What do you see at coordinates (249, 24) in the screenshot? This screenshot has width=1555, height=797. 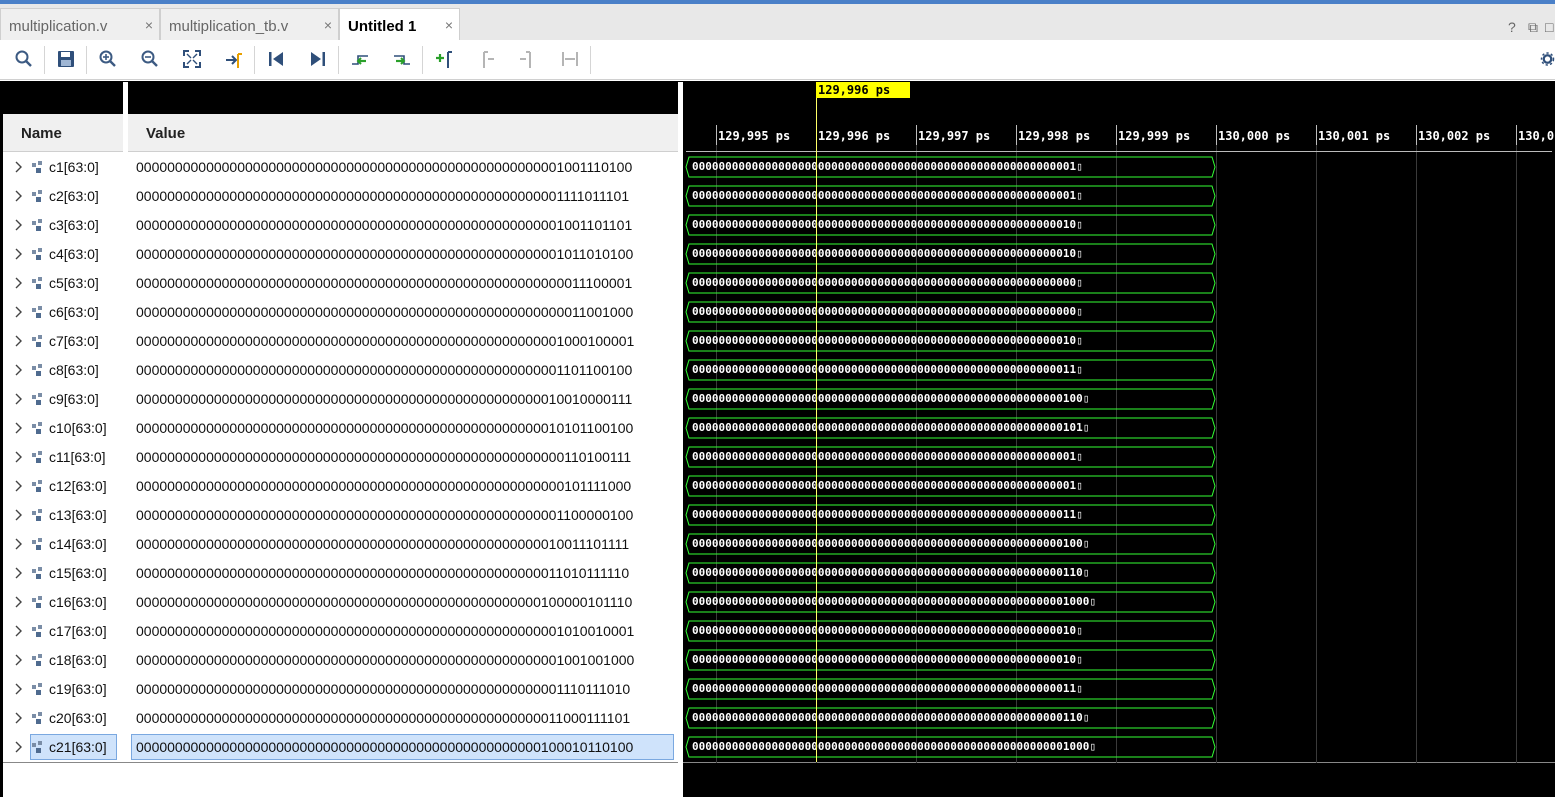 I see `tab-multiplication-tb-v: multiplication_tb.v ×` at bounding box center [249, 24].